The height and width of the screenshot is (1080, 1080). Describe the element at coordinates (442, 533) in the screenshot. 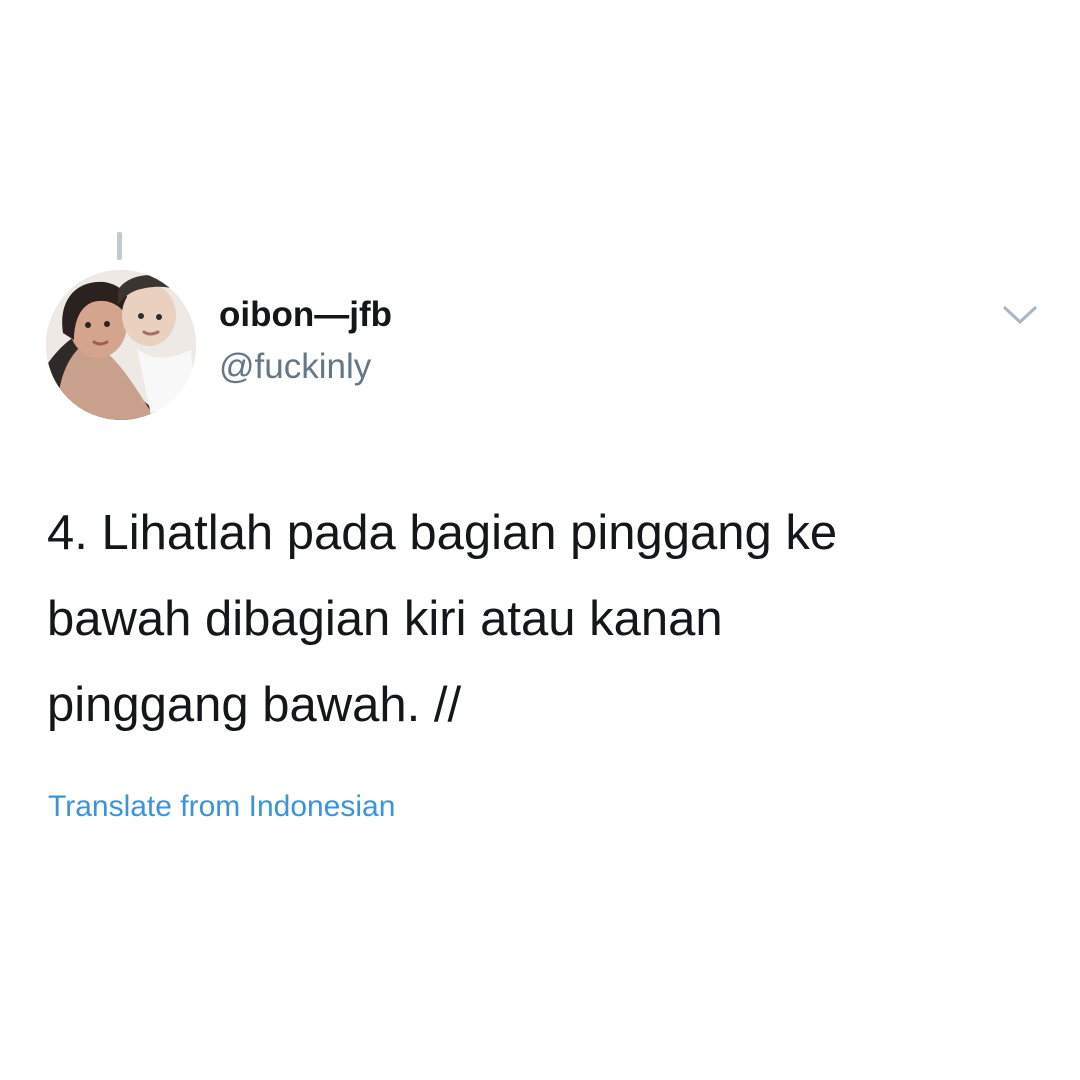

I see `tweet-text-line: 4. Lihatlah pada bagian pinggang ke` at that location.